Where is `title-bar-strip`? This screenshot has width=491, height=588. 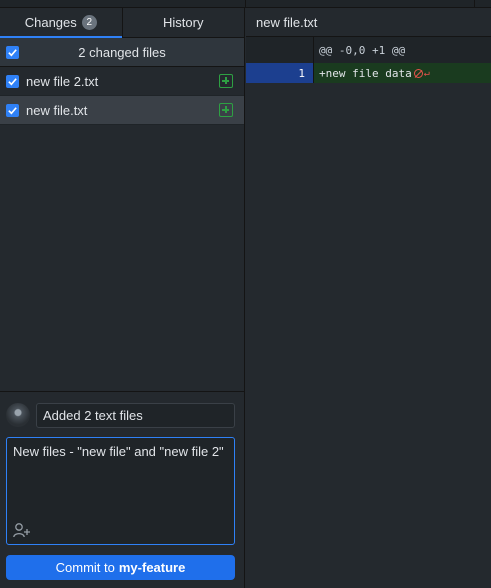
title-bar-strip is located at coordinates (245, 4).